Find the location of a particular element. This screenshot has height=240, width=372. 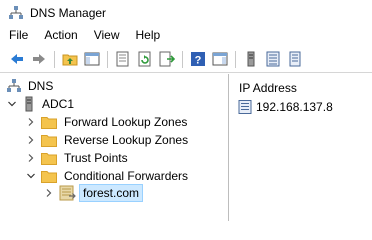

menu-help: Help is located at coordinates (148, 35).